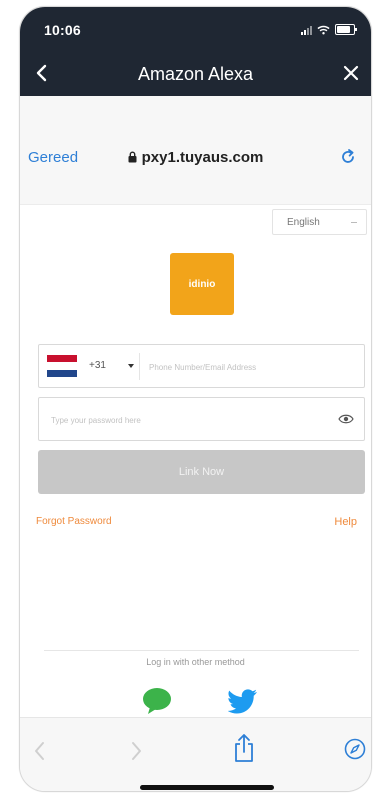  Describe the element at coordinates (74, 521) in the screenshot. I see `forgot-password-link: Forgot Password` at that location.